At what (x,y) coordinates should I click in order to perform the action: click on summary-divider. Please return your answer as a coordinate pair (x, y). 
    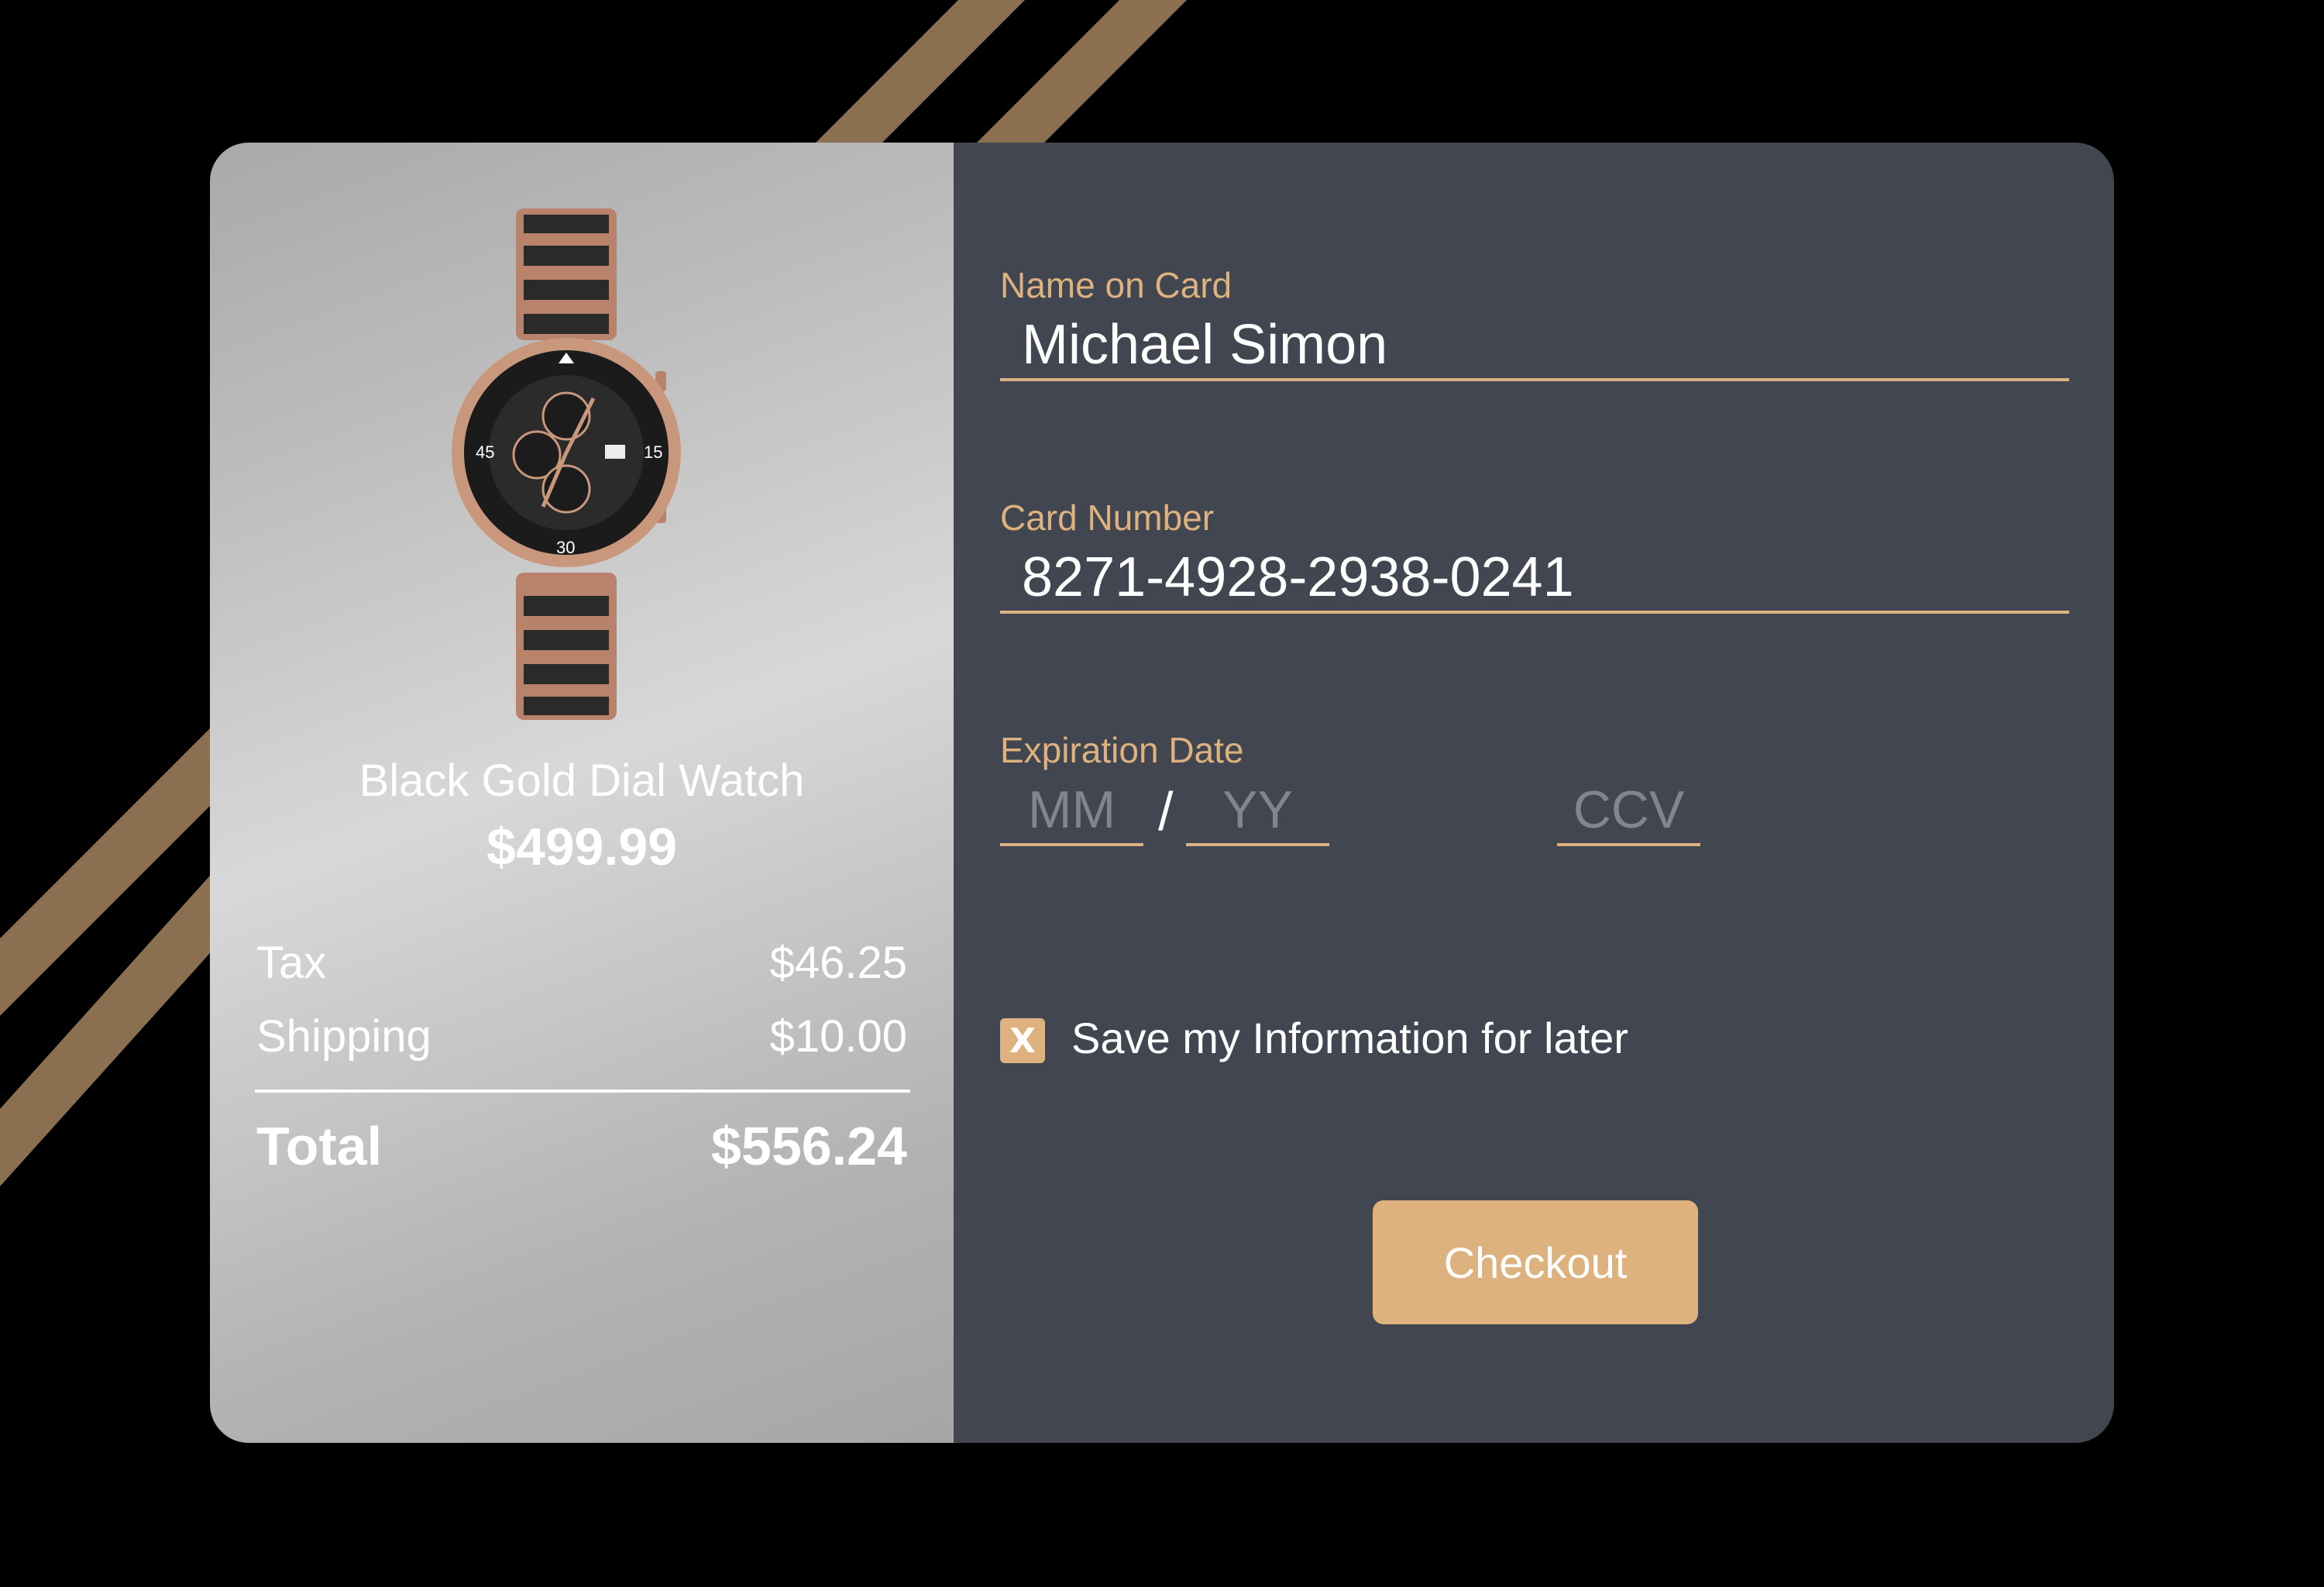
    Looking at the image, I should click on (582, 1091).